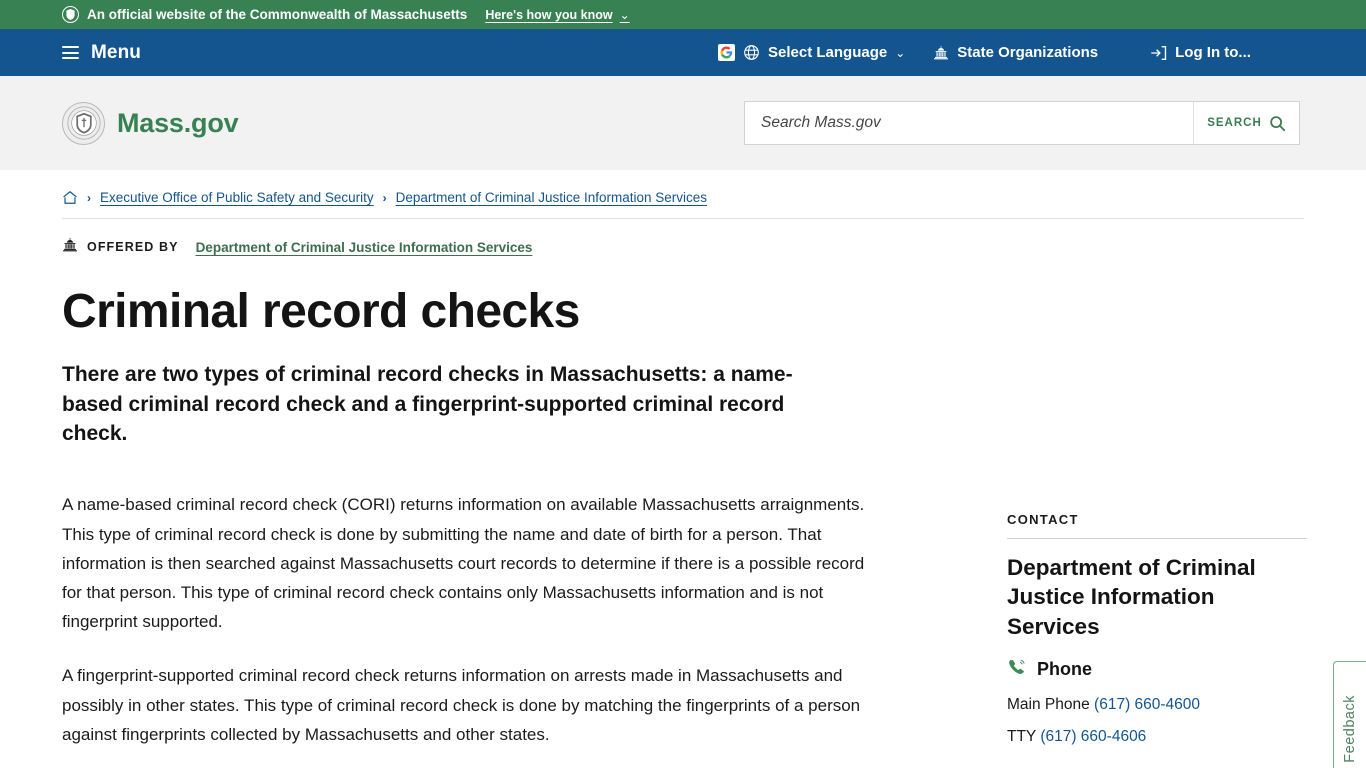 Image resolution: width=1366 pixels, height=768 pixels. I want to click on phone-icon, so click(1016, 670).